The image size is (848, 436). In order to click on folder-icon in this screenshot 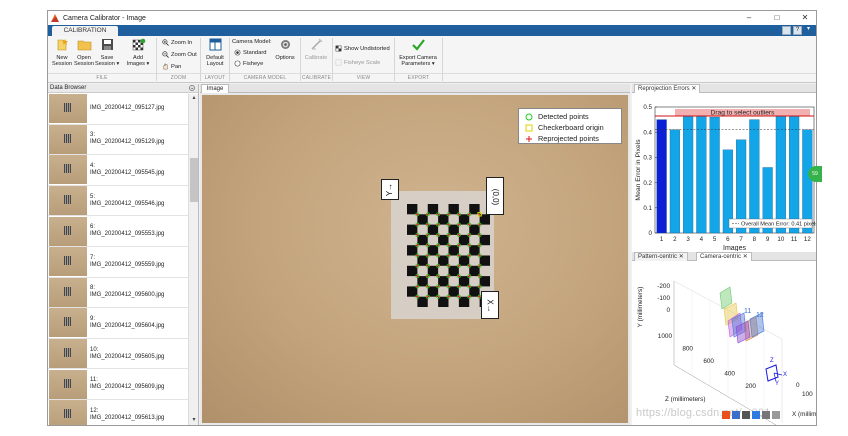, I will do `click(84, 45)`.